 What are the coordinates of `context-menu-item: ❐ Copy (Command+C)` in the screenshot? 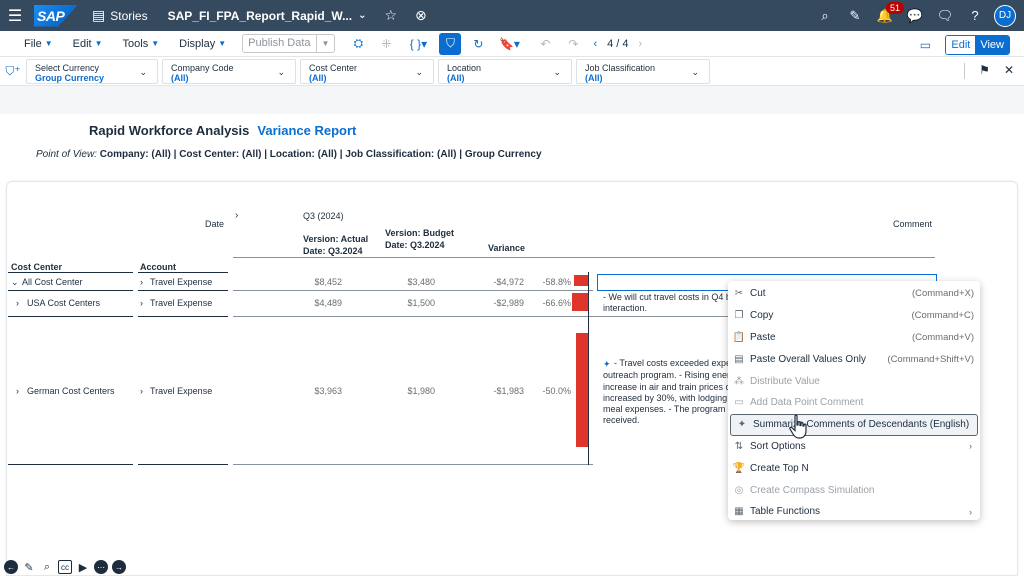 It's located at (854, 316).